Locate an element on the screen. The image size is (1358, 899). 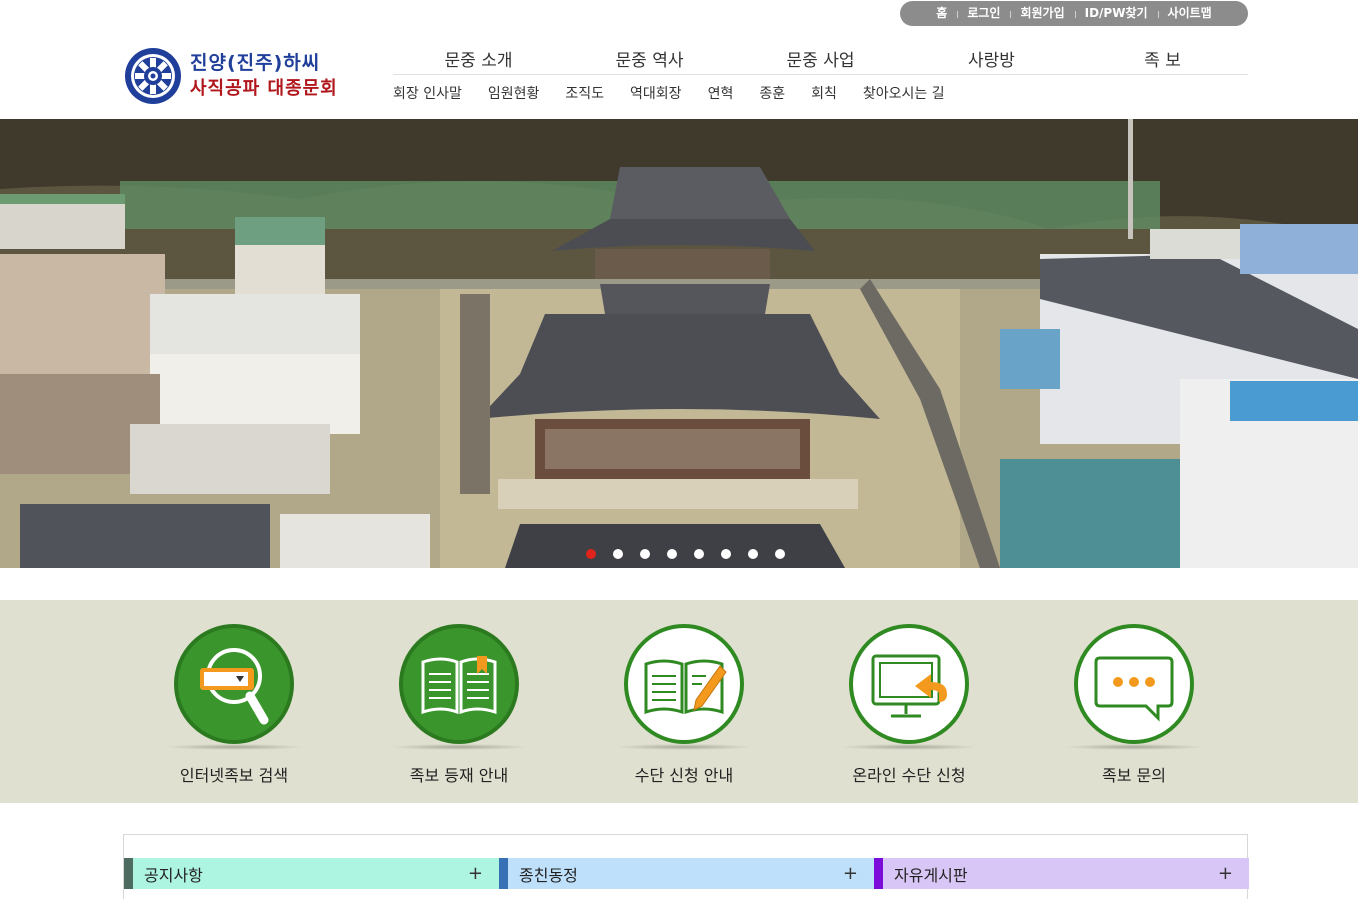
logo-title: 진양(진주)하씨 is located at coordinates (255, 63).